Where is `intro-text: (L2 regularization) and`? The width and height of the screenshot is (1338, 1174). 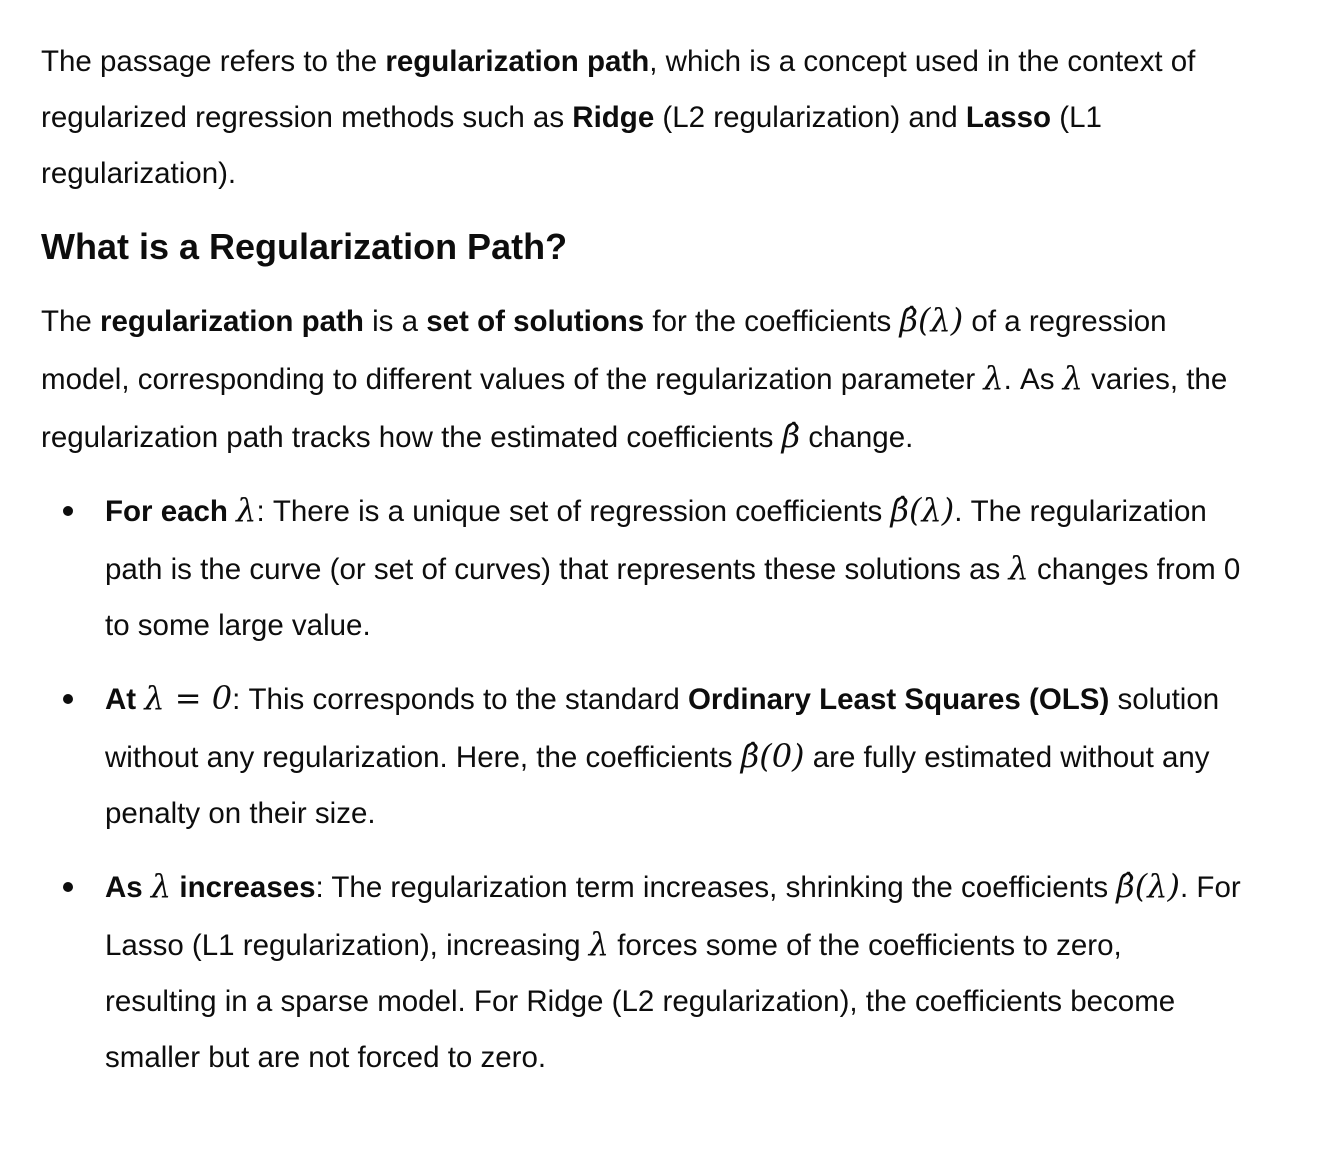
intro-text: (L2 regularization) and is located at coordinates (810, 117).